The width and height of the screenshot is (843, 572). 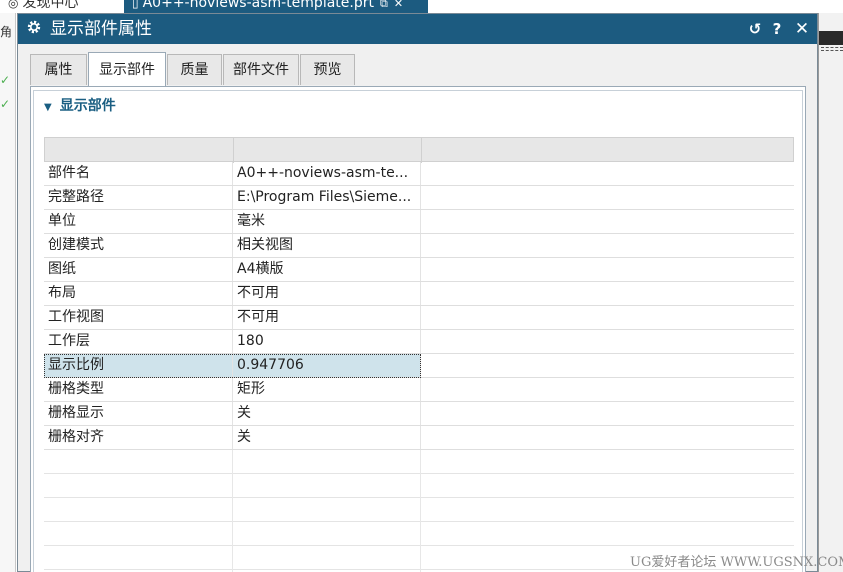 I want to click on table-row: 工作层 180, so click(x=419, y=342).